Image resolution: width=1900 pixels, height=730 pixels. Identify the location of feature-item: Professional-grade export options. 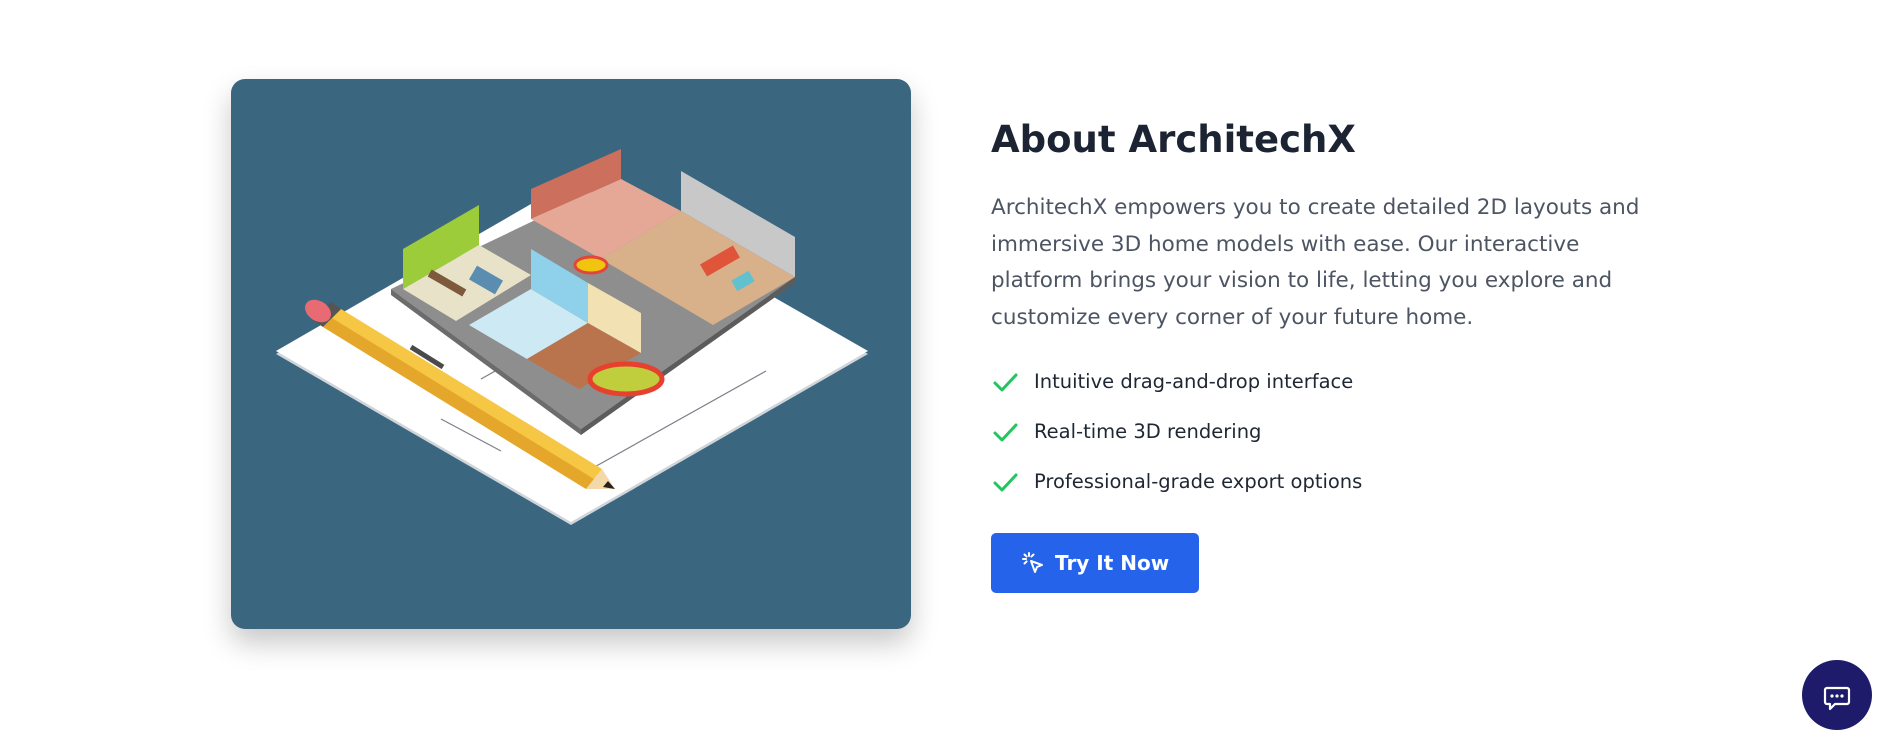
(1331, 482).